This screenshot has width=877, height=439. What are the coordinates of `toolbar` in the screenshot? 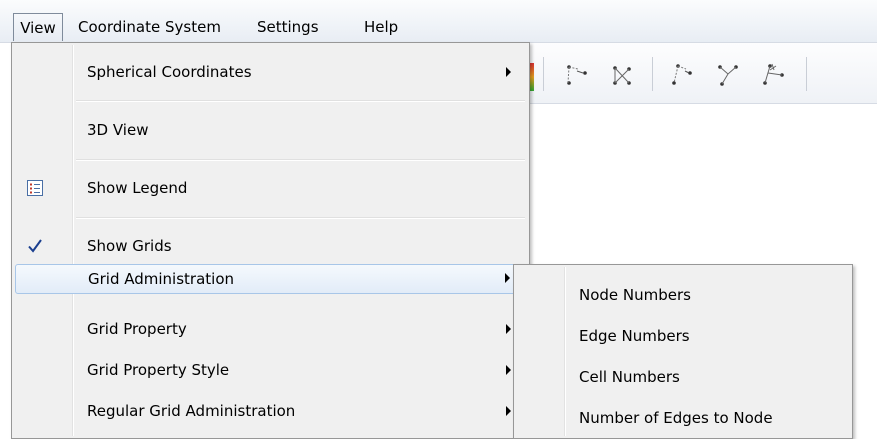 It's located at (703, 73).